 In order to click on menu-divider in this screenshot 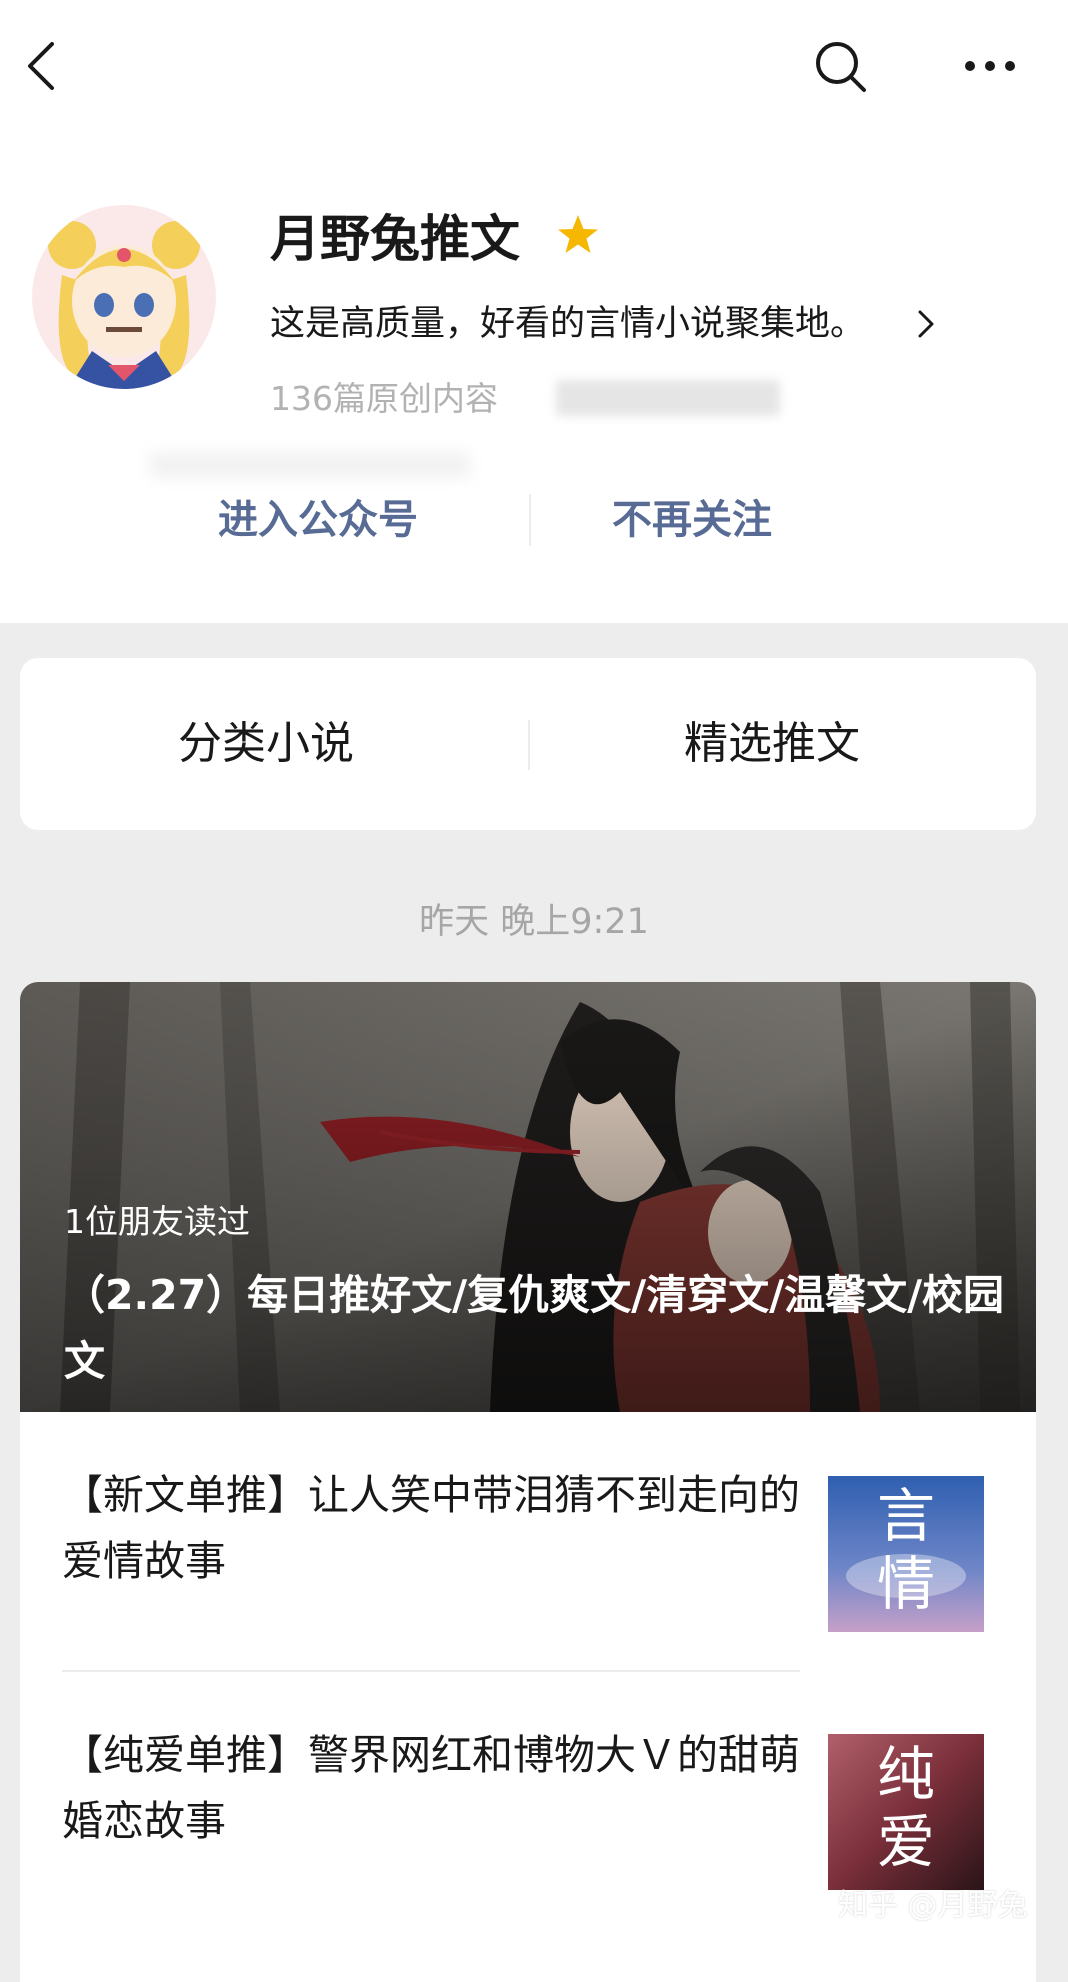, I will do `click(529, 745)`.